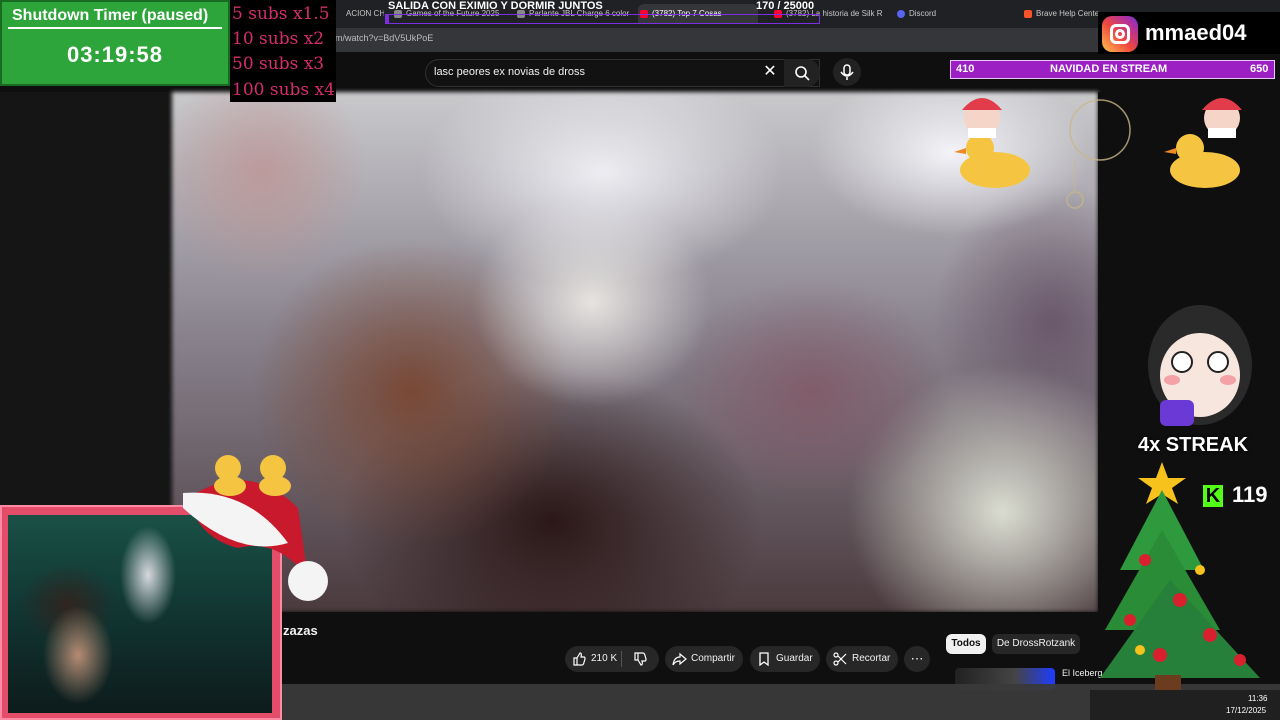 Image resolution: width=1280 pixels, height=720 pixels. I want to click on share-icon, so click(679, 659).